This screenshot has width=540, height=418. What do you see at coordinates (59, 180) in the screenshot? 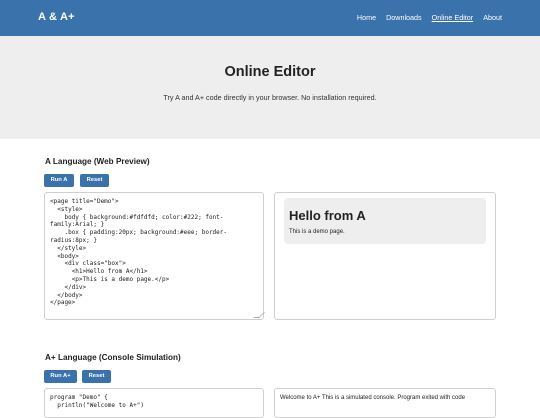
I see `run-a-button: Run A` at bounding box center [59, 180].